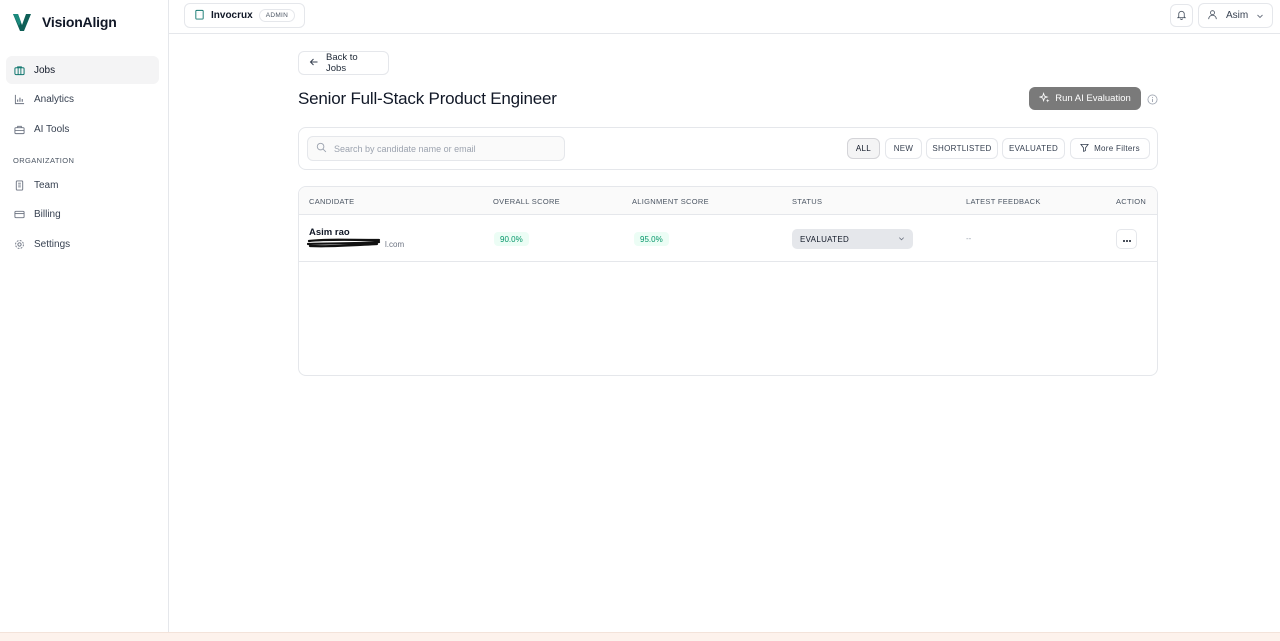  What do you see at coordinates (640, 636) in the screenshot?
I see `os-taskbar-edge` at bounding box center [640, 636].